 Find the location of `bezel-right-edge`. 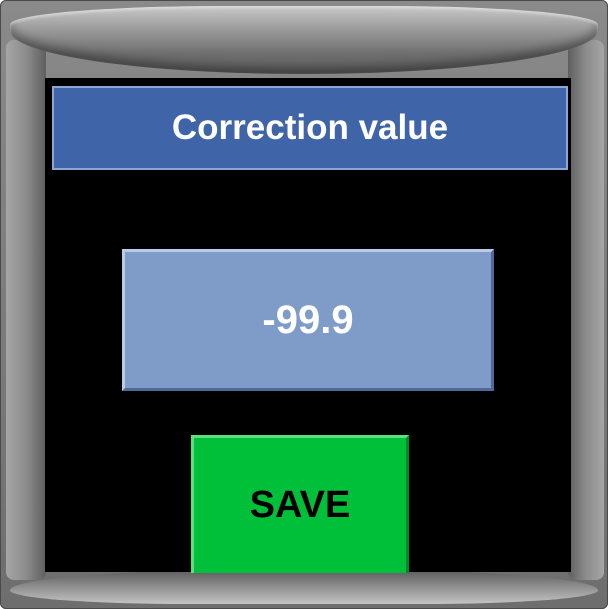

bezel-right-edge is located at coordinates (586, 310).